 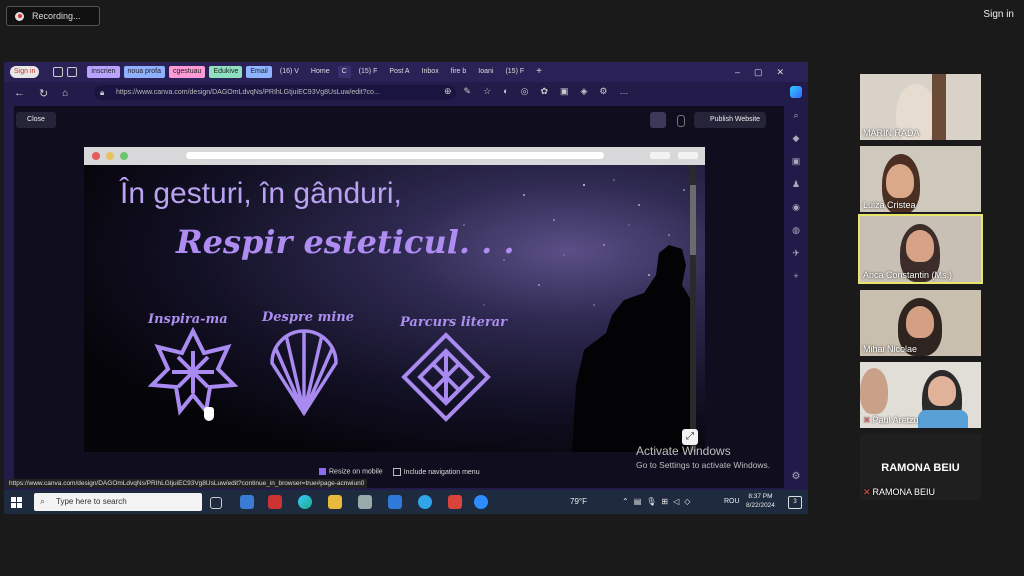 I want to click on participant-tile-no-video: RAMONA BEIU ✕ RAMONA BEIU, so click(x=920, y=467).